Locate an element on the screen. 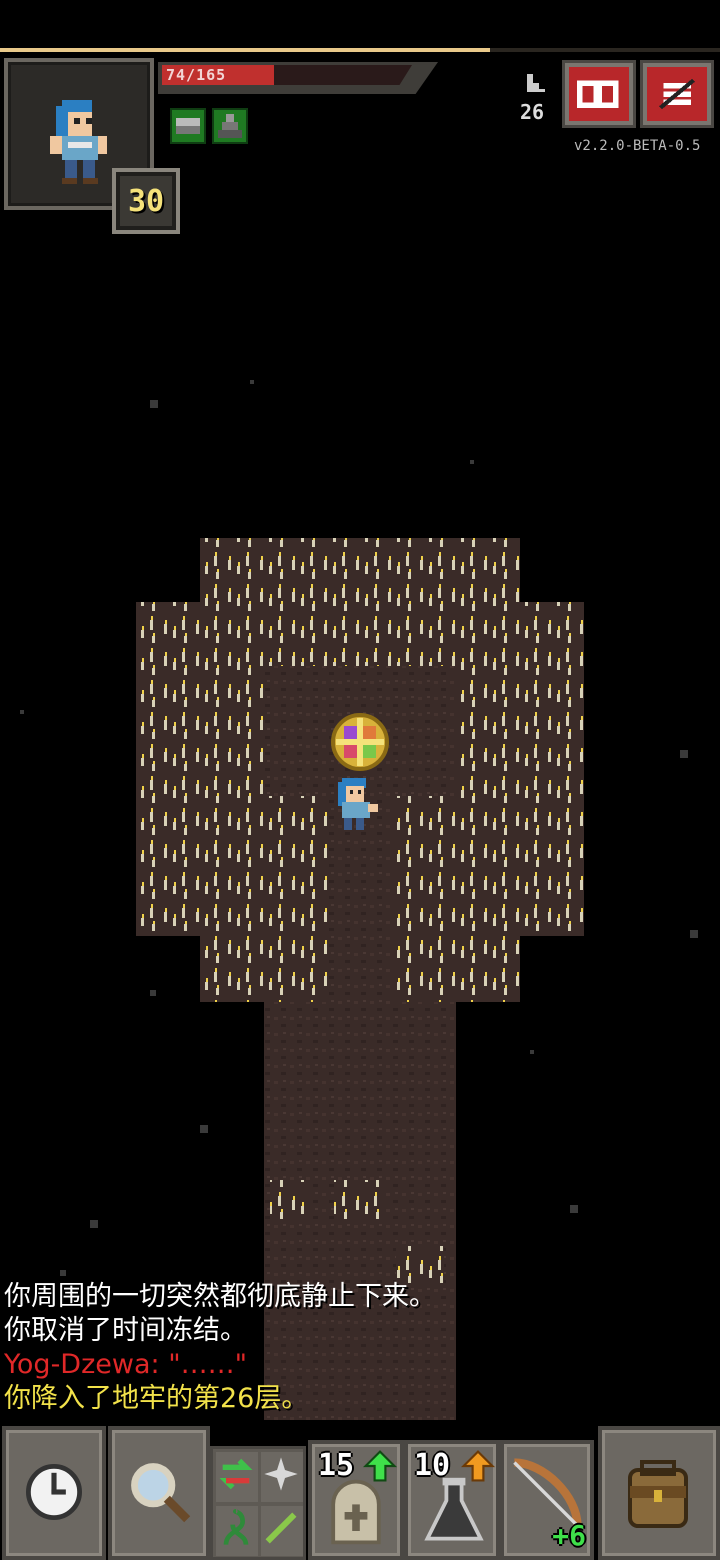 This screenshot has width=720, height=1560. amulet-of-yendor-icon is located at coordinates (360, 742).